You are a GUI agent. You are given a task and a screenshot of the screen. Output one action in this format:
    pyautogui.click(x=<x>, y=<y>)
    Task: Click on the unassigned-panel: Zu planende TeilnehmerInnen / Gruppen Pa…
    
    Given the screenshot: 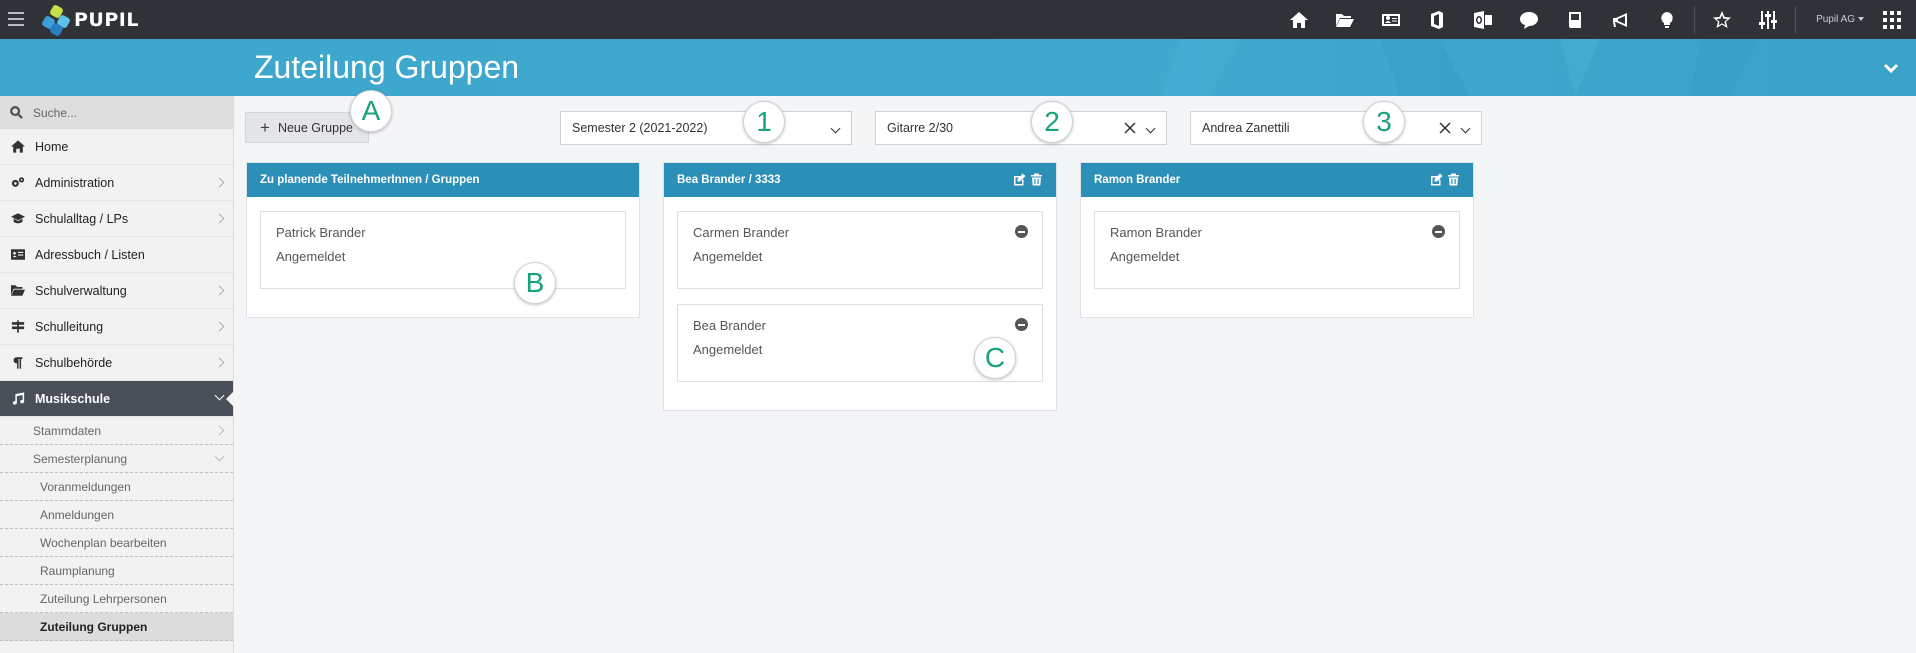 What is the action you would take?
    pyautogui.click(x=443, y=240)
    